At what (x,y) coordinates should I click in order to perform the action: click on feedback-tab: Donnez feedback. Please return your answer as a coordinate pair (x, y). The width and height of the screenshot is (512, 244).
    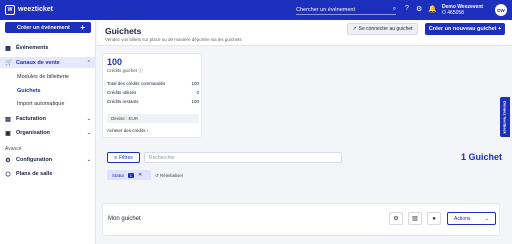
    Looking at the image, I should click on (505, 117).